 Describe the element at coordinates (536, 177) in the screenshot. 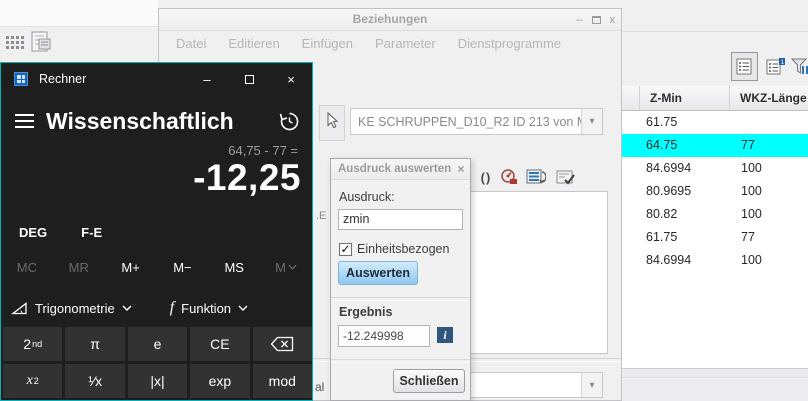

I see `sort-list-icon` at that location.